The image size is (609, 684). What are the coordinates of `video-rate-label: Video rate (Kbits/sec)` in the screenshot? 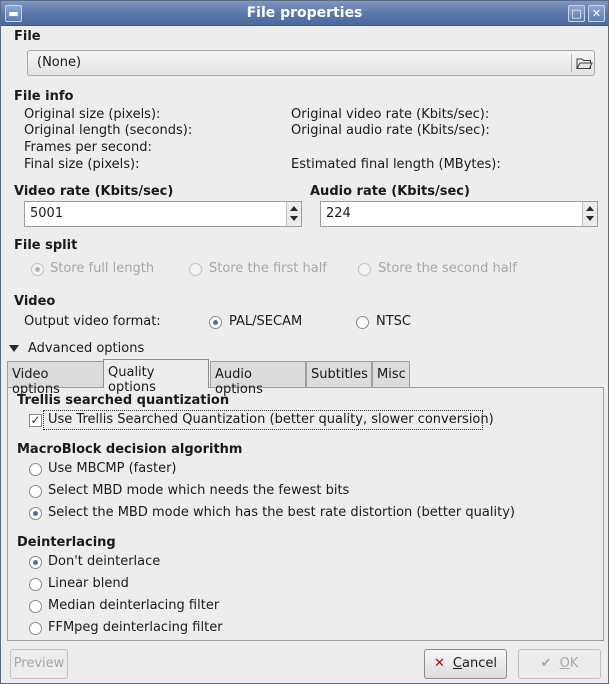 It's located at (94, 191).